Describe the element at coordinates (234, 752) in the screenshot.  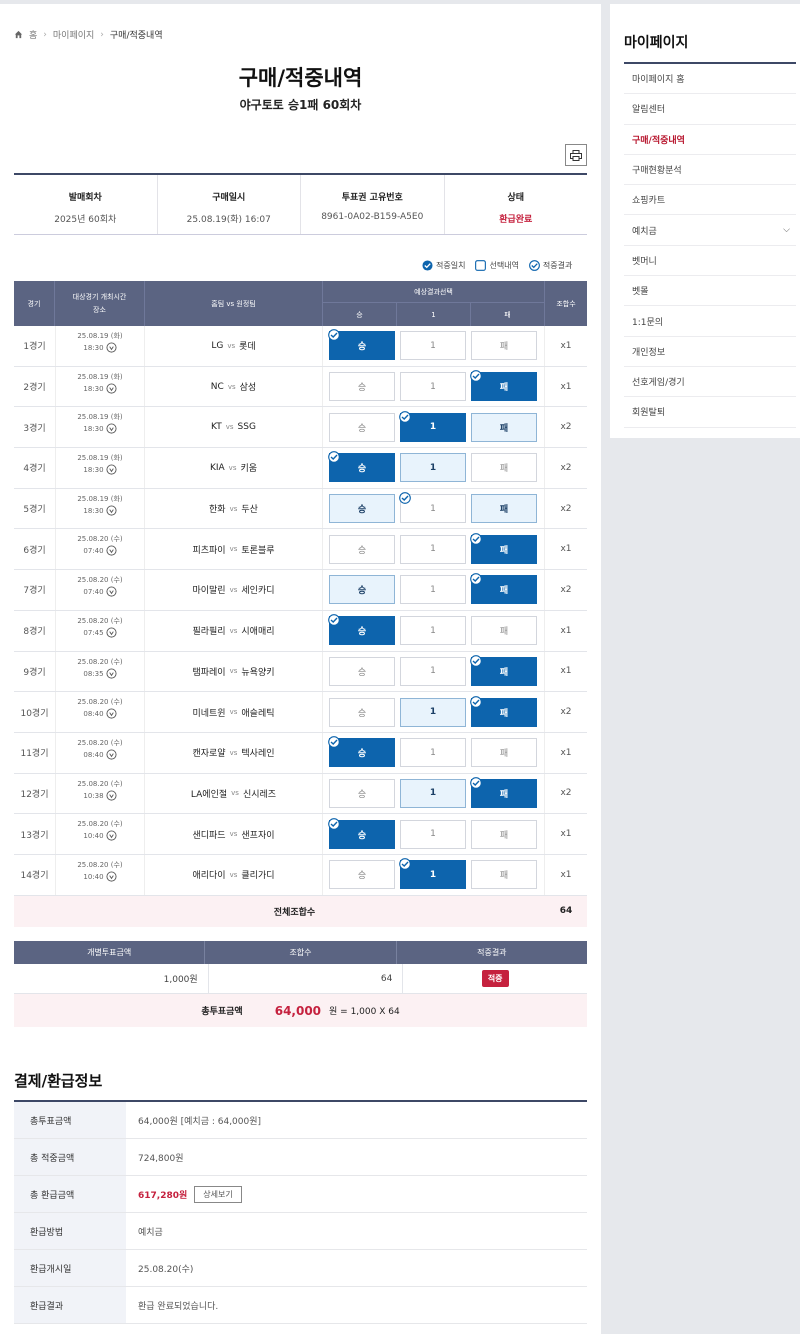
I see `match-teams: 캔자로얄 vs 텍사레인` at that location.